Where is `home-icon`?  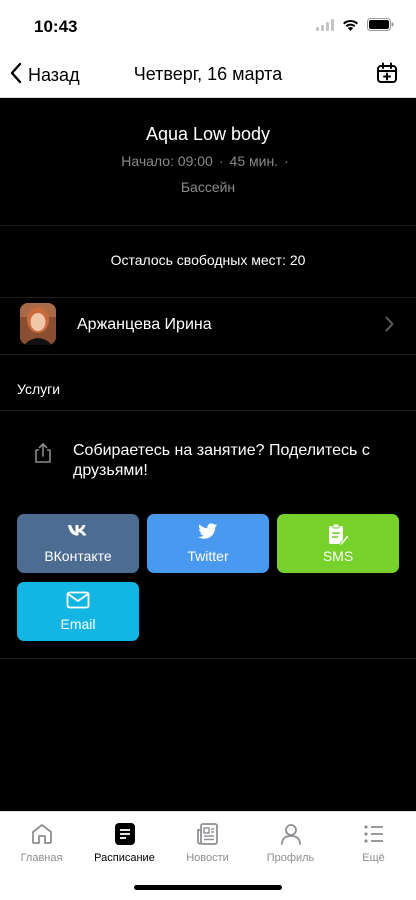
home-icon is located at coordinates (41, 834).